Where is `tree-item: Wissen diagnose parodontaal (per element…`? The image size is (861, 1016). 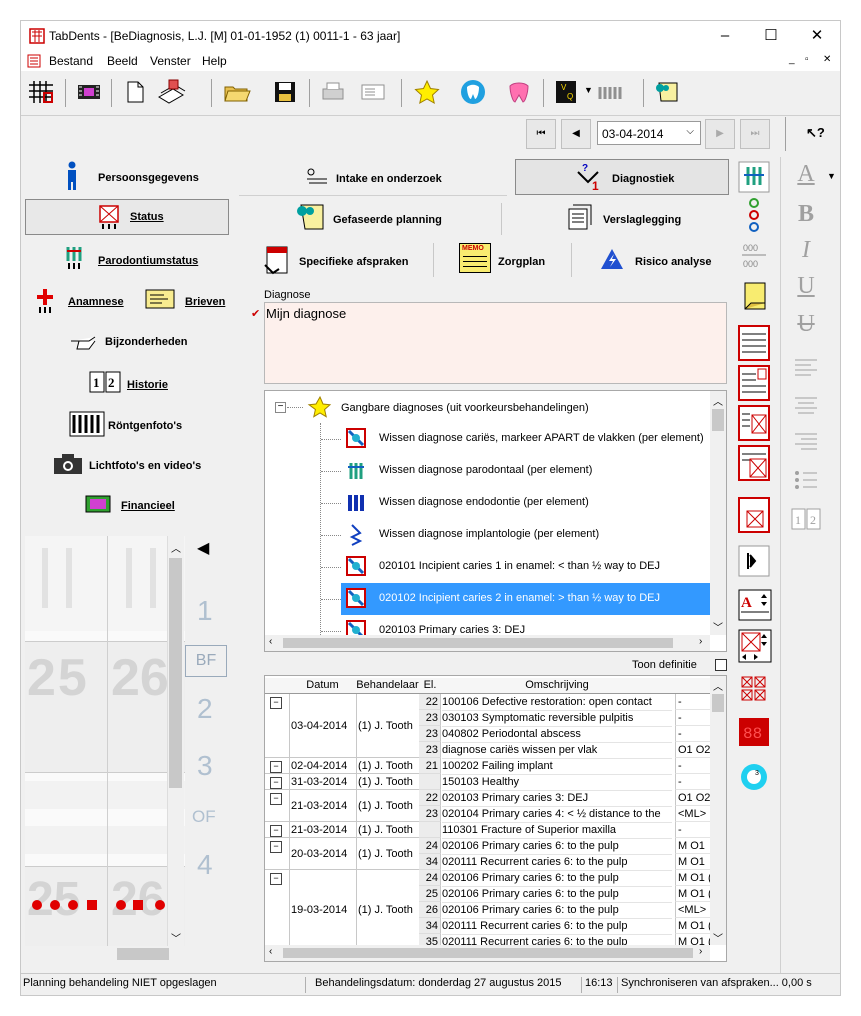 tree-item: Wissen diagnose parodontaal (per element… is located at coordinates (488, 471).